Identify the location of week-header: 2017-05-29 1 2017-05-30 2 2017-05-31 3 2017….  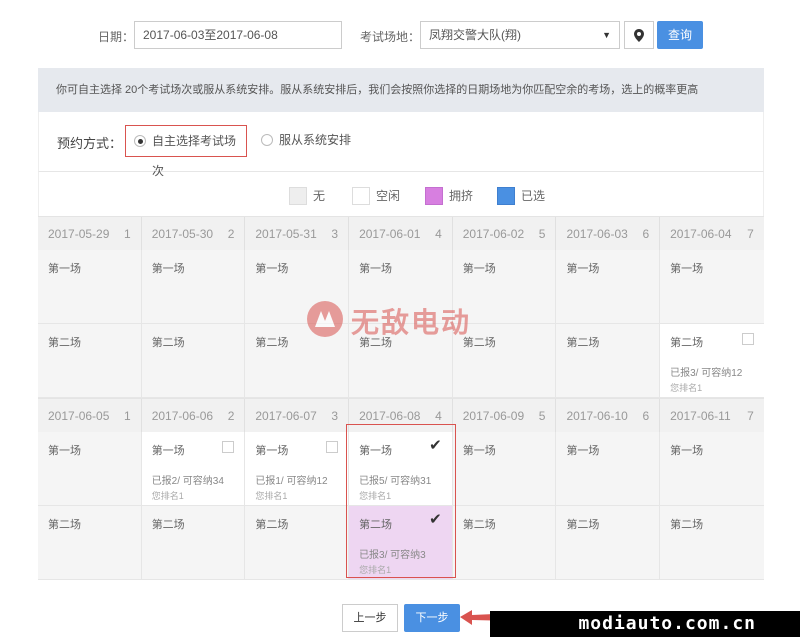
(401, 233).